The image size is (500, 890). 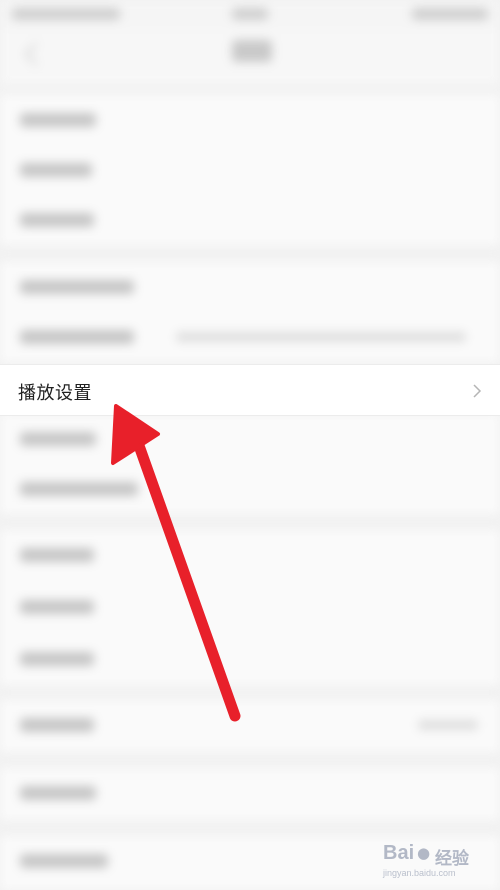 I want to click on watermark-brand: Bai, so click(x=399, y=853).